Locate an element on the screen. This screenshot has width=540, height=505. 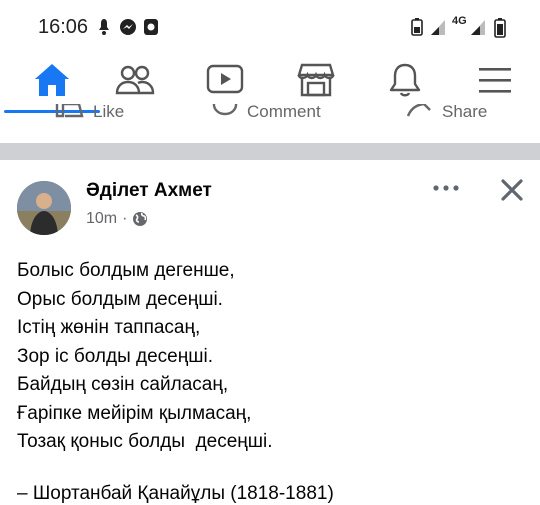
app-icon is located at coordinates (151, 27).